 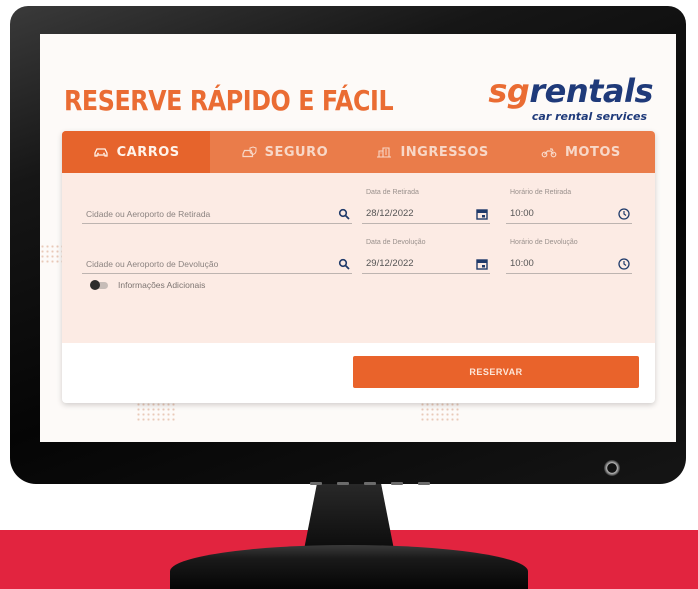 What do you see at coordinates (396, 242) in the screenshot?
I see `return-date-label: Data de Devolução` at bounding box center [396, 242].